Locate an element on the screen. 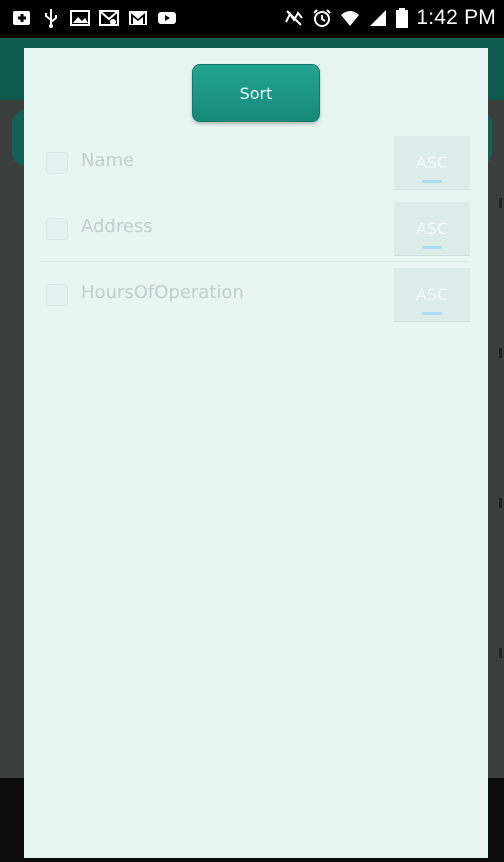  hours-checkbox is located at coordinates (57, 295).